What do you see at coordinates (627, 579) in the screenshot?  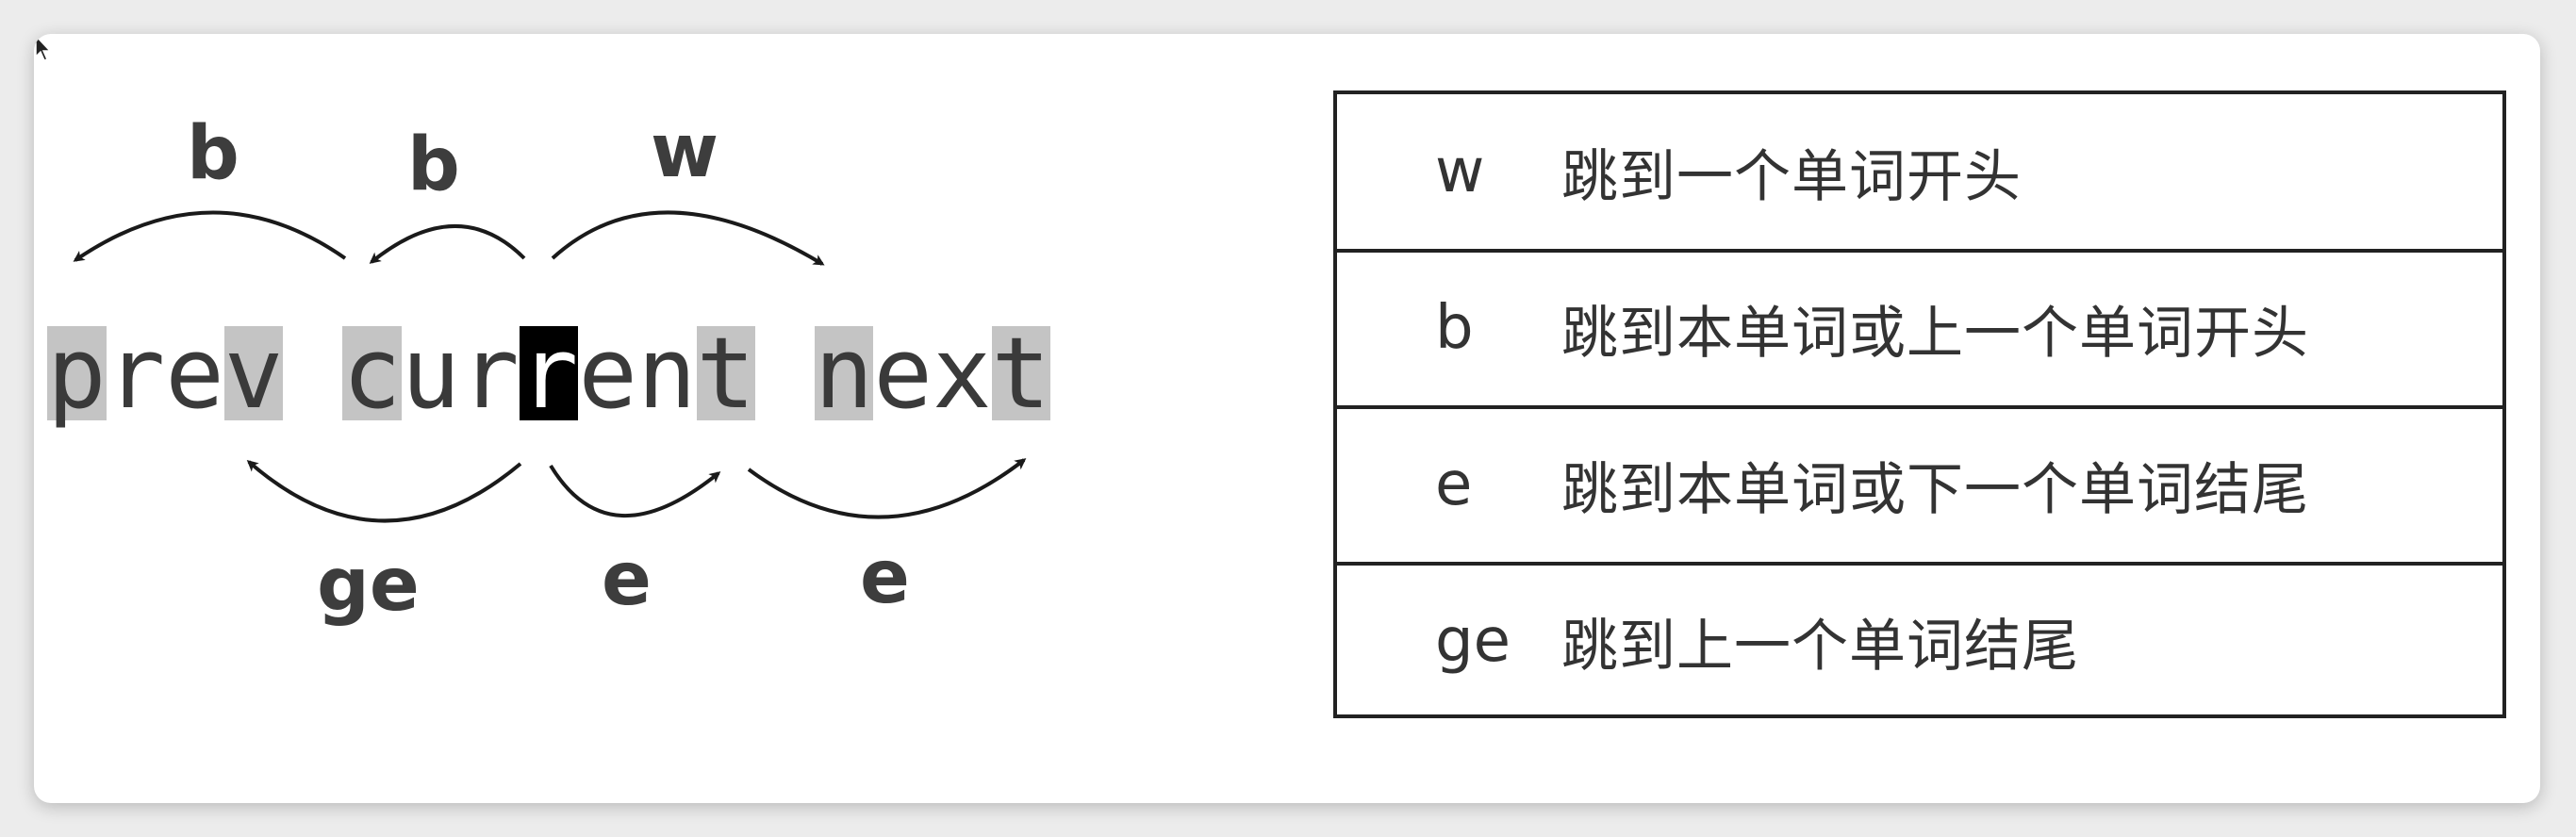 I see `bottom-label-e-1: e` at bounding box center [627, 579].